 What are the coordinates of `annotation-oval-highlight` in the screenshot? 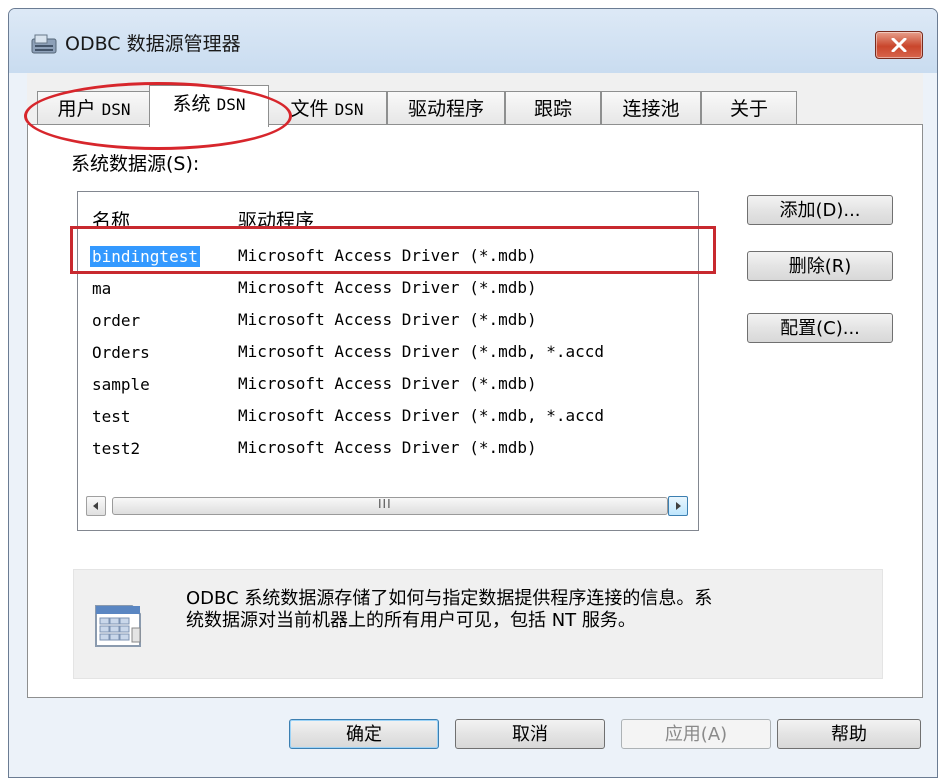 It's located at (158, 116).